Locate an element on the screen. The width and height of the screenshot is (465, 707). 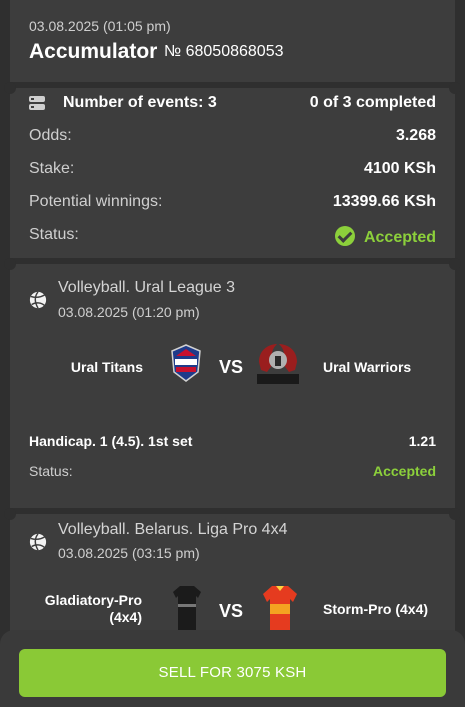
status-label: Status: is located at coordinates (54, 234).